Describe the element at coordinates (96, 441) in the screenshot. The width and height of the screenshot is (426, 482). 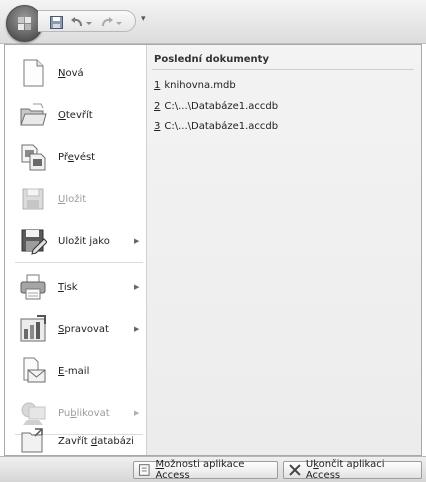
I see `menu-item-label: Zavřít databázi` at that location.